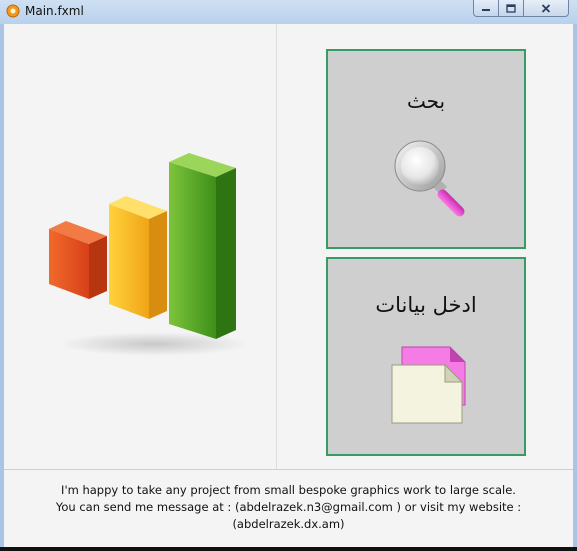 Image resolution: width=577 pixels, height=551 pixels. Describe the element at coordinates (429, 178) in the screenshot. I see `magnifier-icon` at that location.